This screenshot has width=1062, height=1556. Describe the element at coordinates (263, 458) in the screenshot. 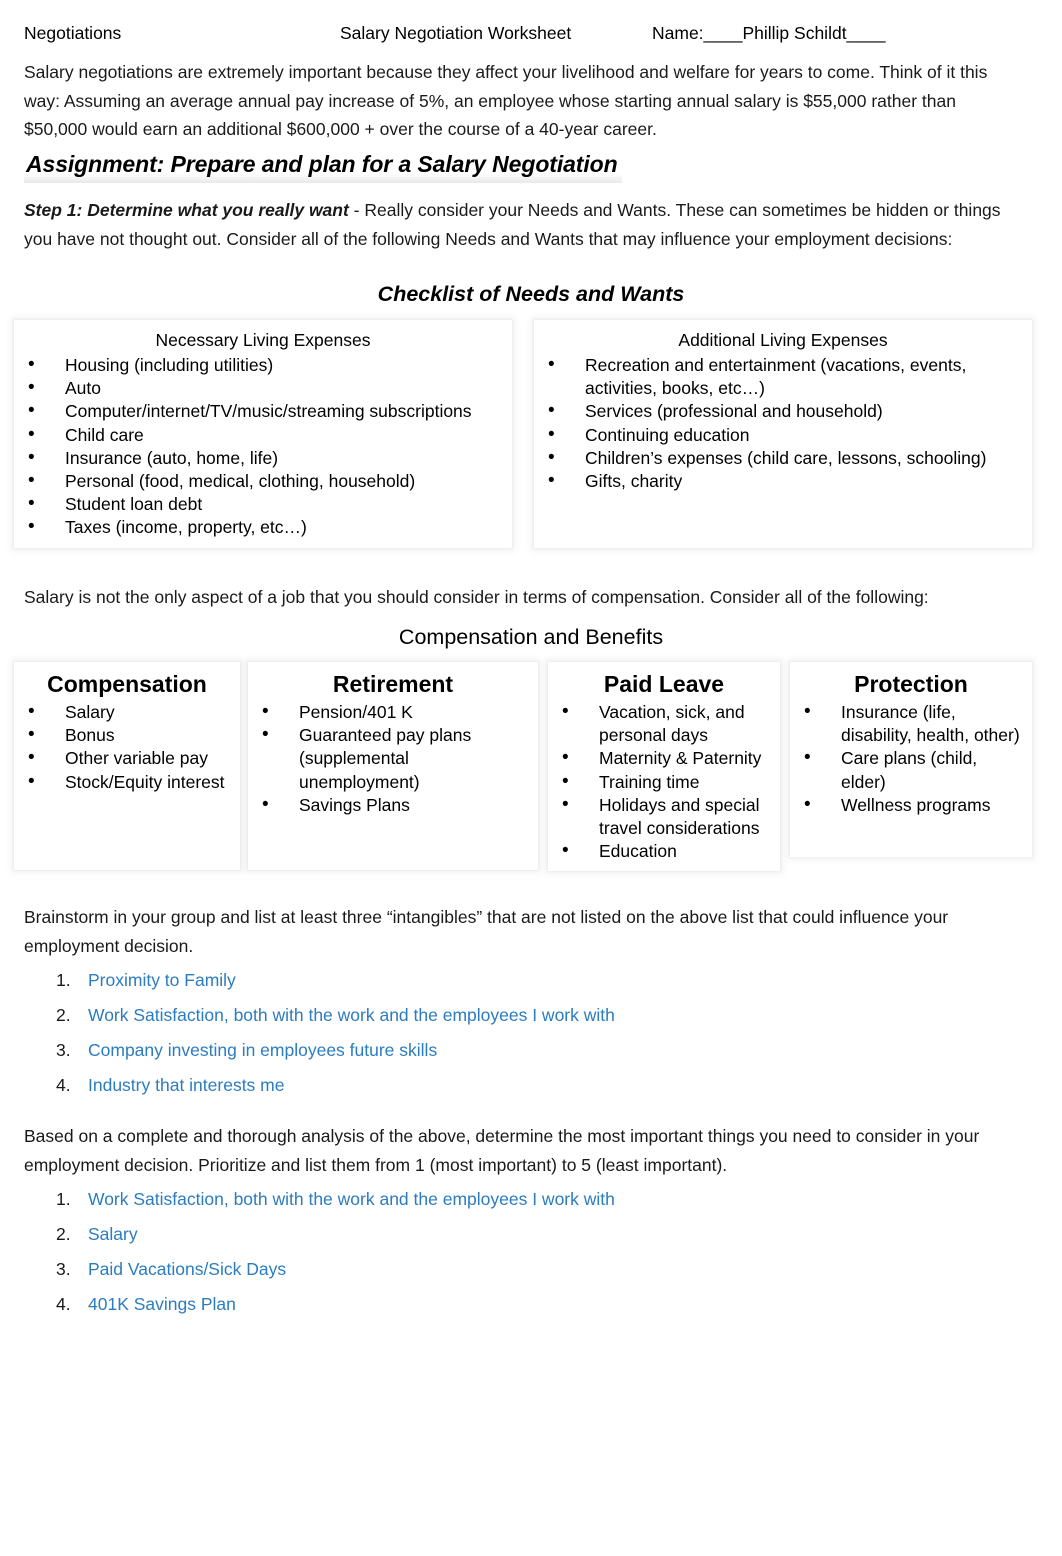

I see `list-item: Insurance (auto, home, life)` at that location.